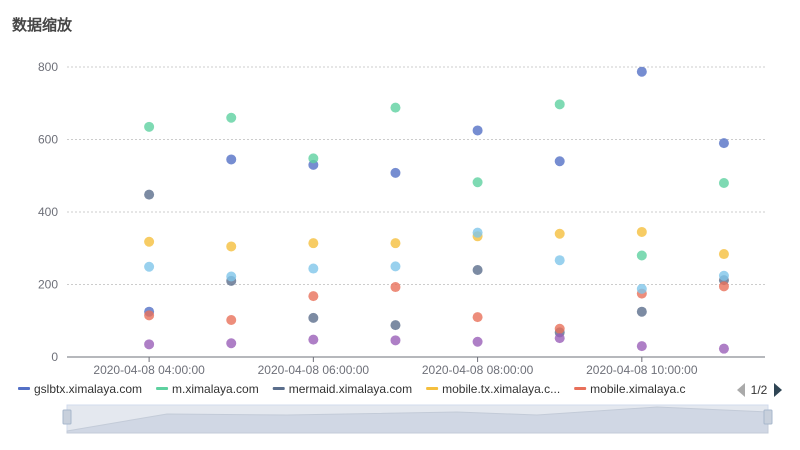 The height and width of the screenshot is (450, 800). What do you see at coordinates (48, 212) in the screenshot?
I see `y-tick-label: 400` at bounding box center [48, 212].